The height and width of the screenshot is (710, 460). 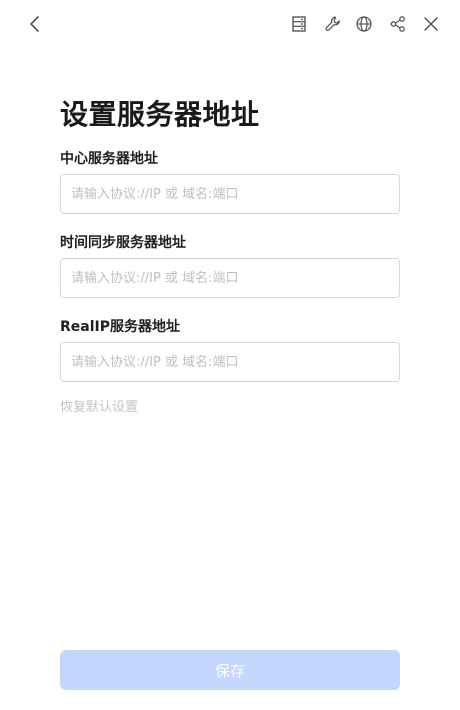 What do you see at coordinates (230, 25) in the screenshot?
I see `top-bar` at bounding box center [230, 25].